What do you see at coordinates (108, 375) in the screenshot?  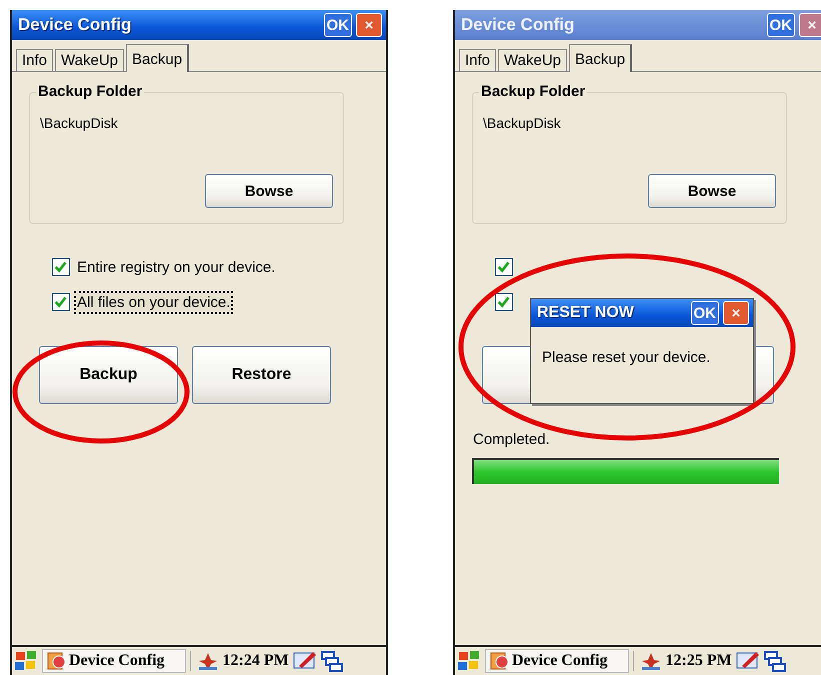 I see `backup-button: Backup` at bounding box center [108, 375].